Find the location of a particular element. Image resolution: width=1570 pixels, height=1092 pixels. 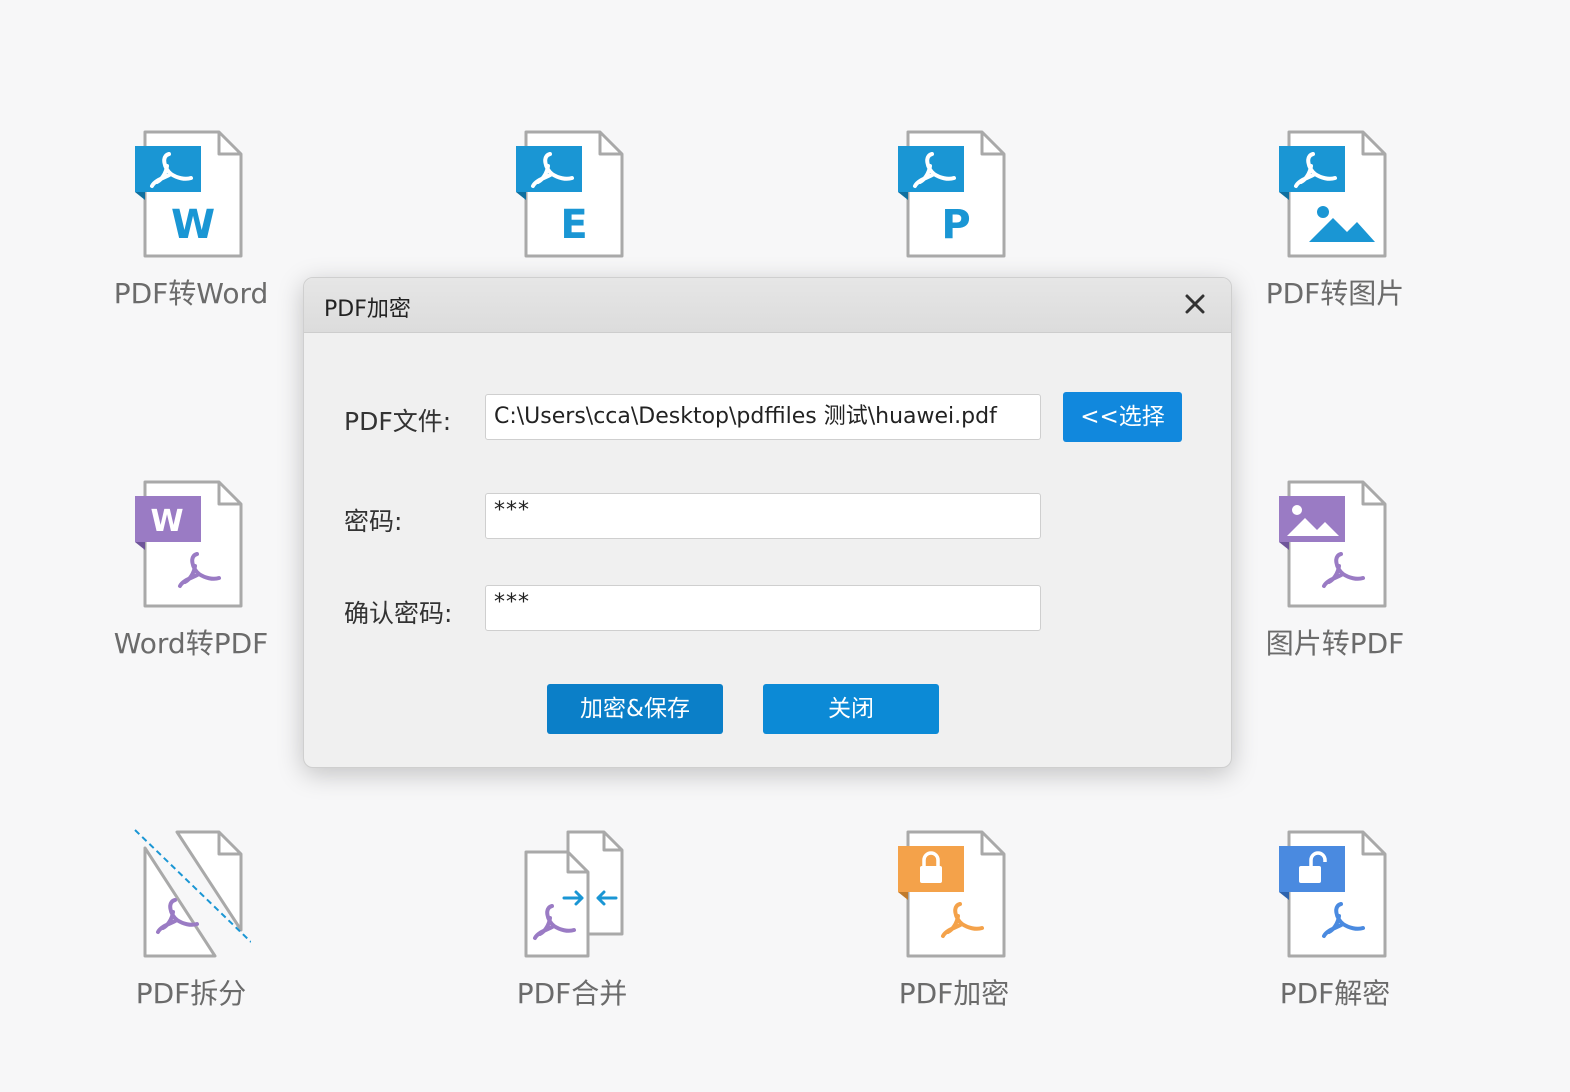

tool-label: PDF转图片 is located at coordinates (1335, 293).